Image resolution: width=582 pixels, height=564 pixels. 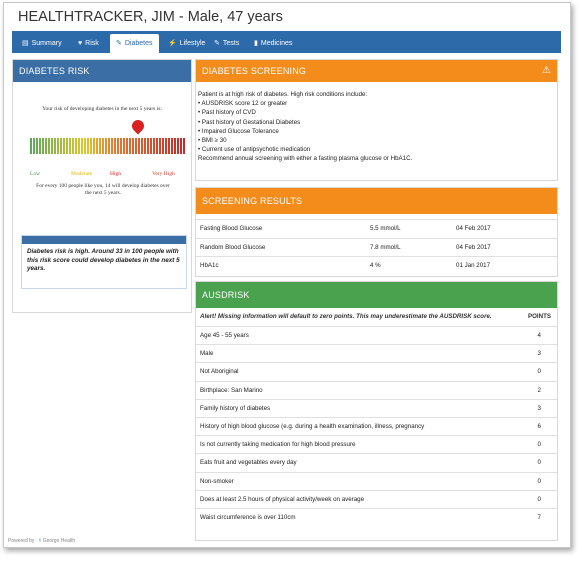 I want to click on brand-logo-icon: ⚕, so click(x=40, y=541).